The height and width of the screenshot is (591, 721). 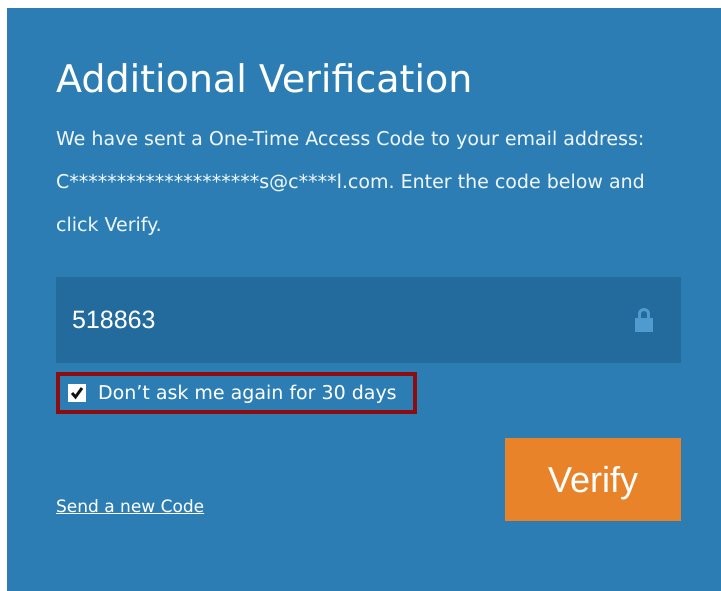 What do you see at coordinates (247, 393) in the screenshot?
I see `checkbox-label: Don’t ask me again for 30 days` at bounding box center [247, 393].